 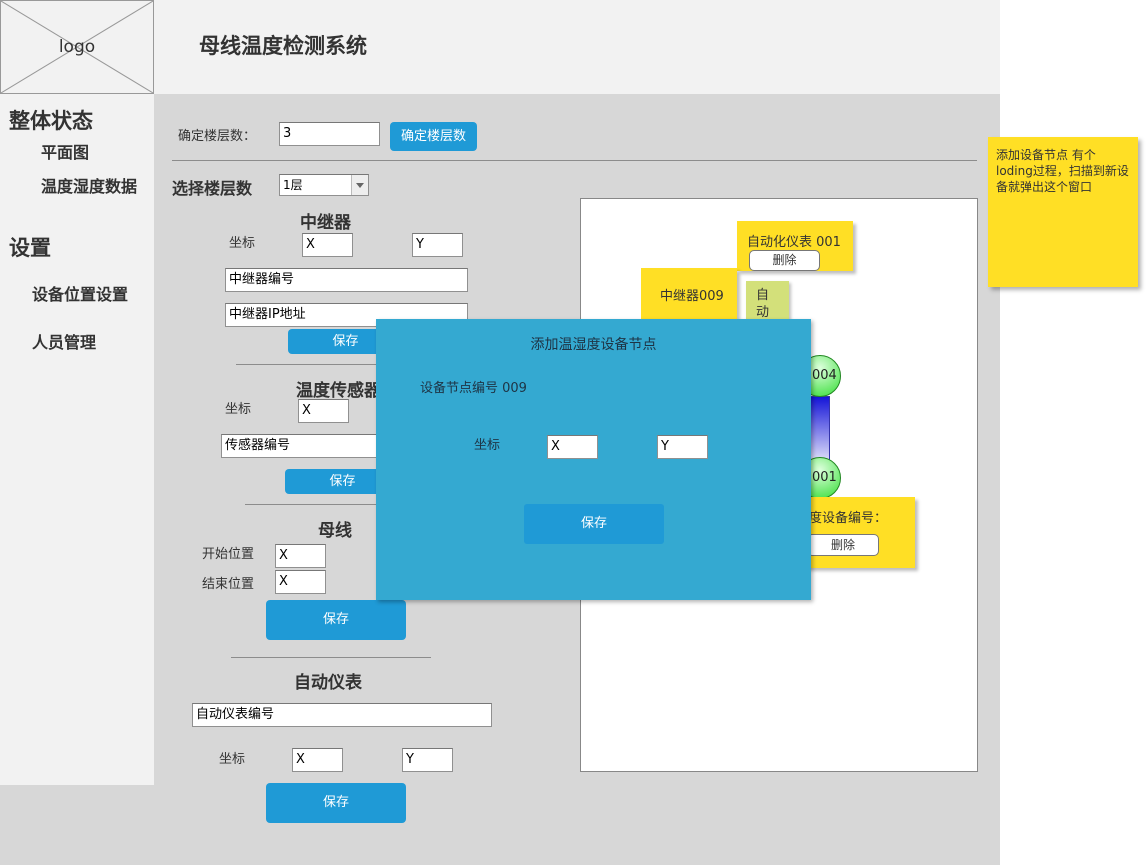 I want to click on floor-select: 1层, so click(x=324, y=185).